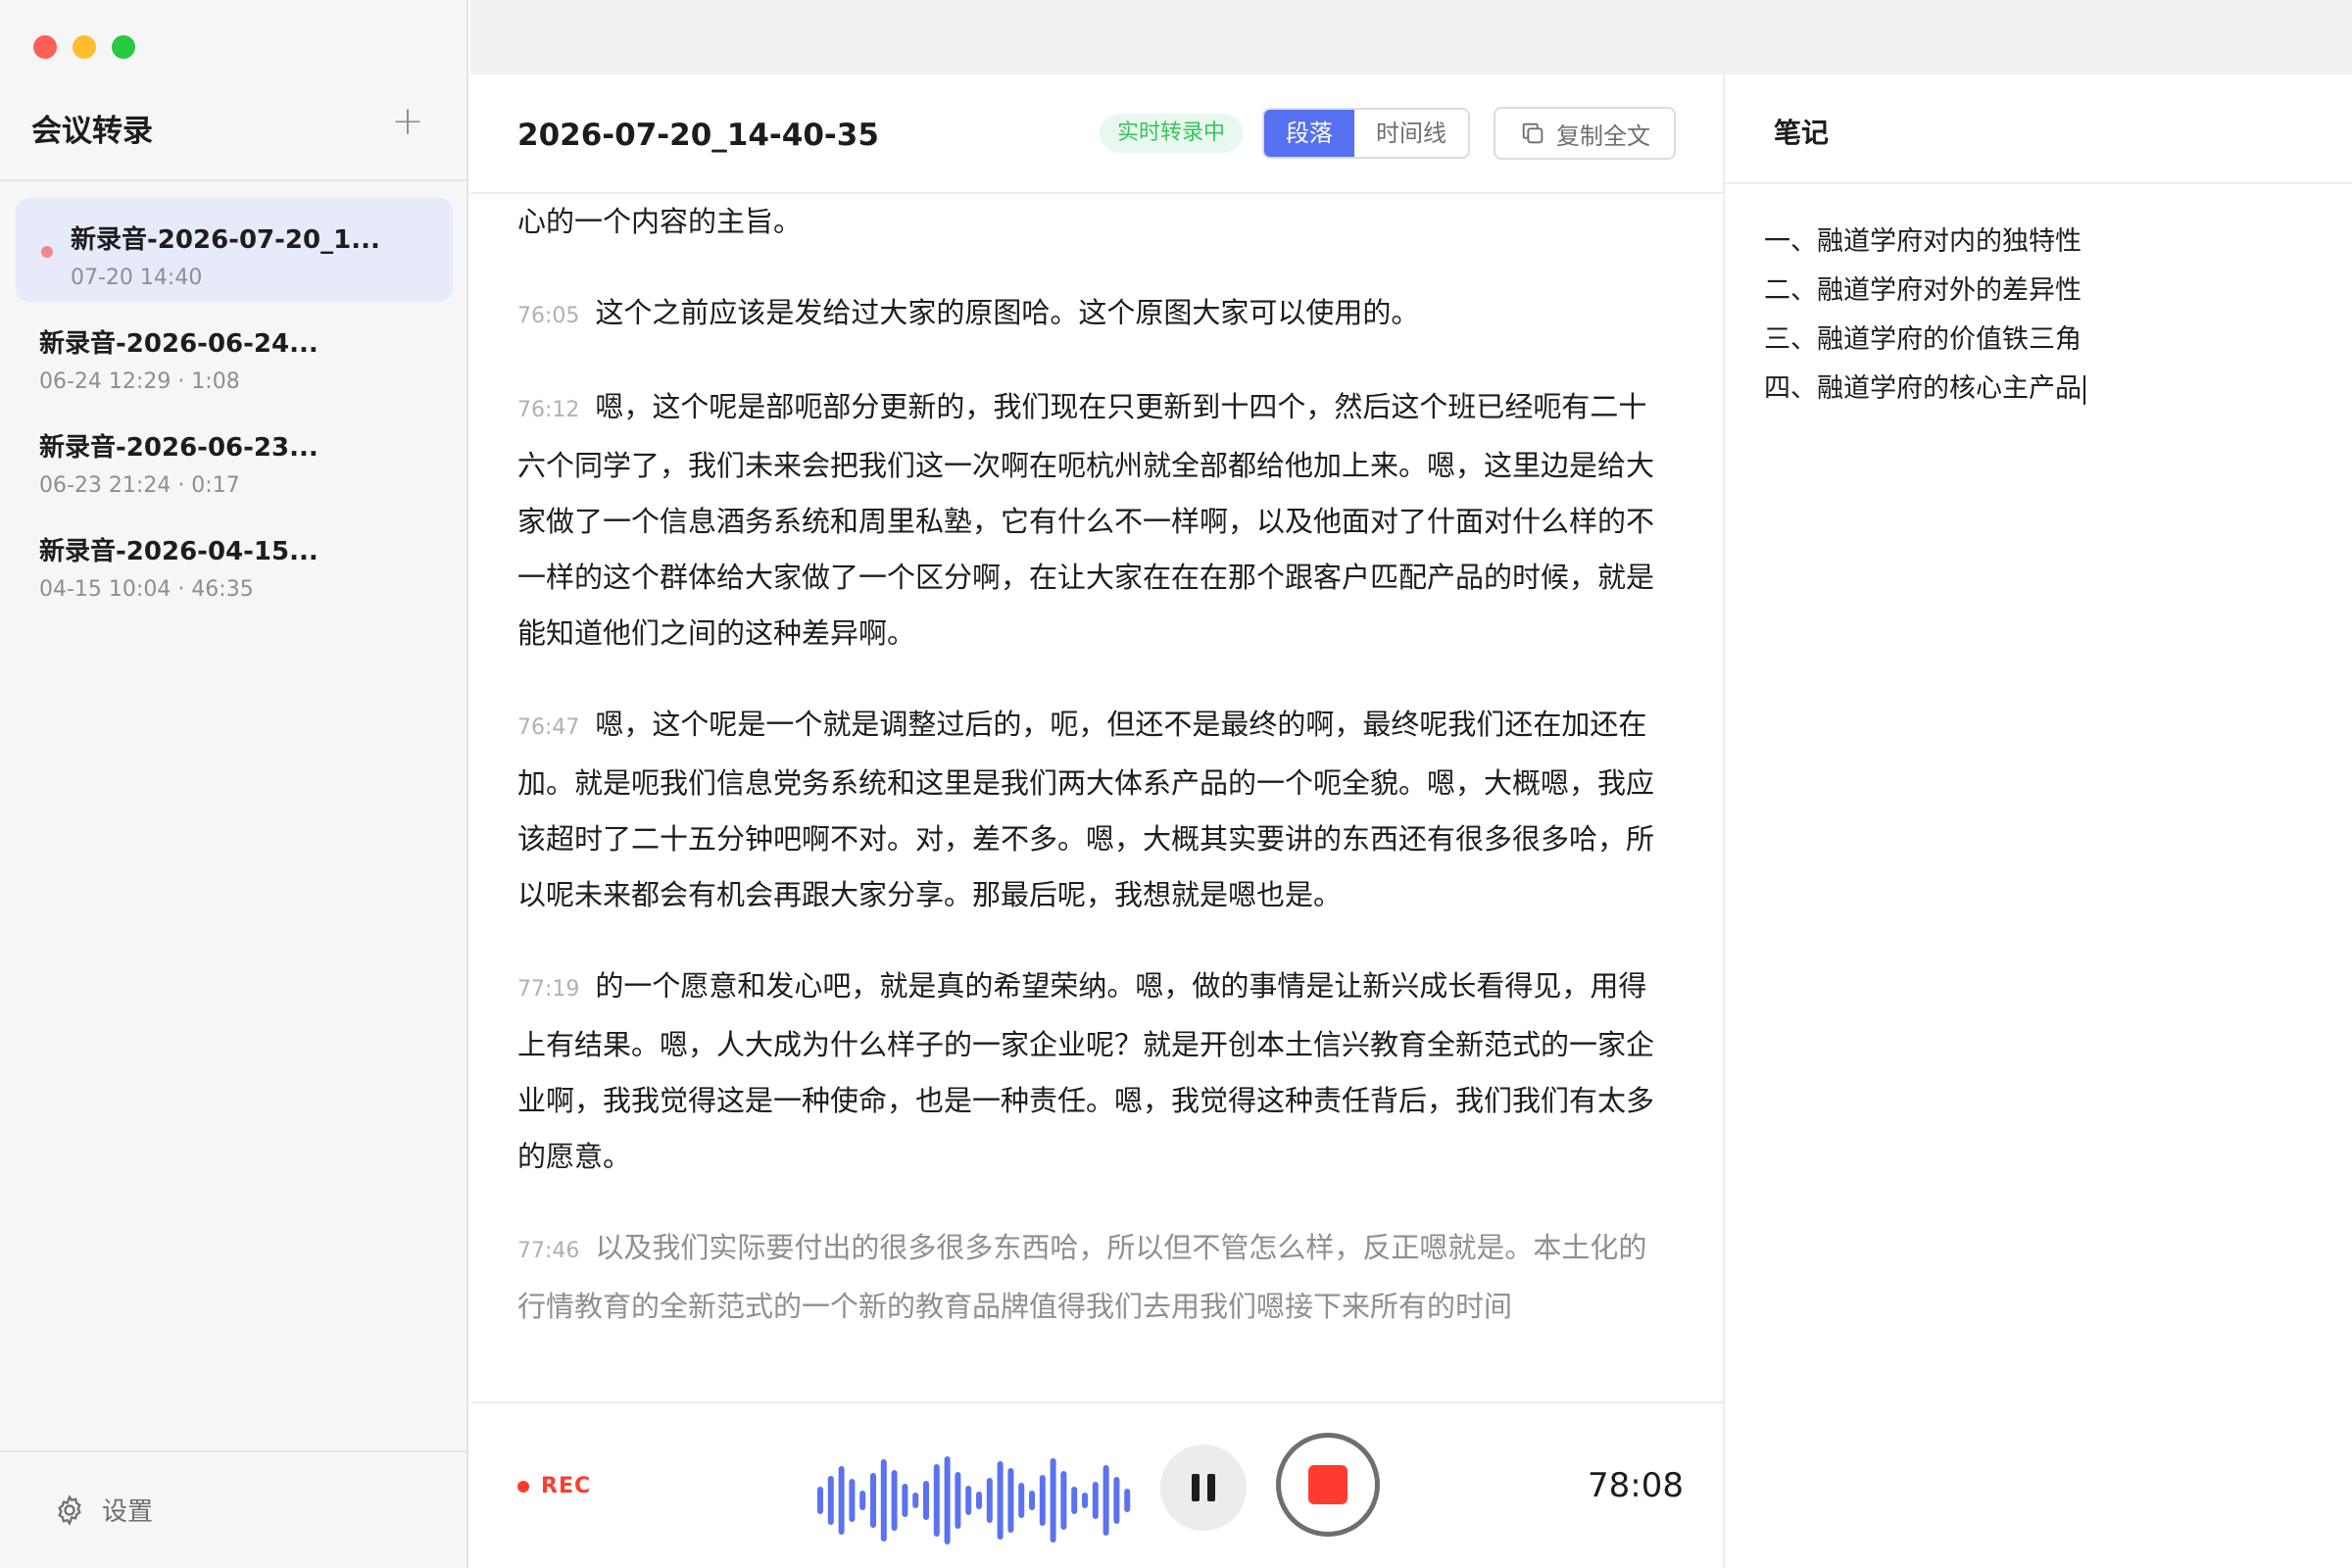 Image resolution: width=2352 pixels, height=1568 pixels. Describe the element at coordinates (1603, 136) in the screenshot. I see `copy-all-label: 复制全文` at that location.